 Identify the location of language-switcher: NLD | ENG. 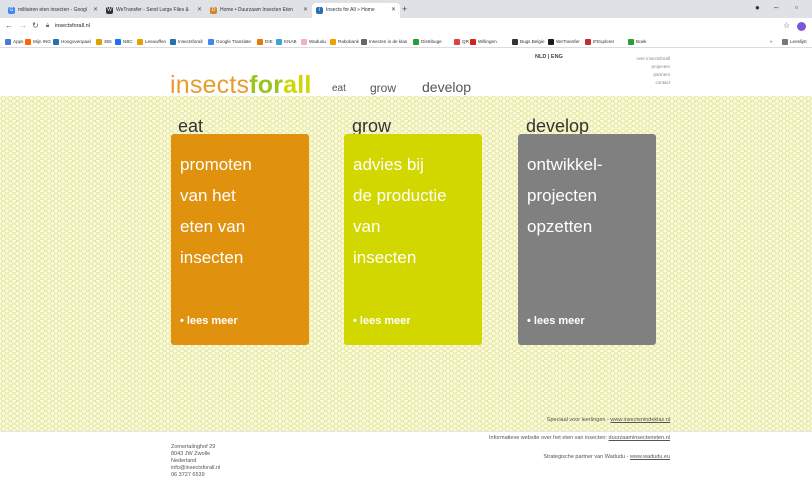
(549, 57).